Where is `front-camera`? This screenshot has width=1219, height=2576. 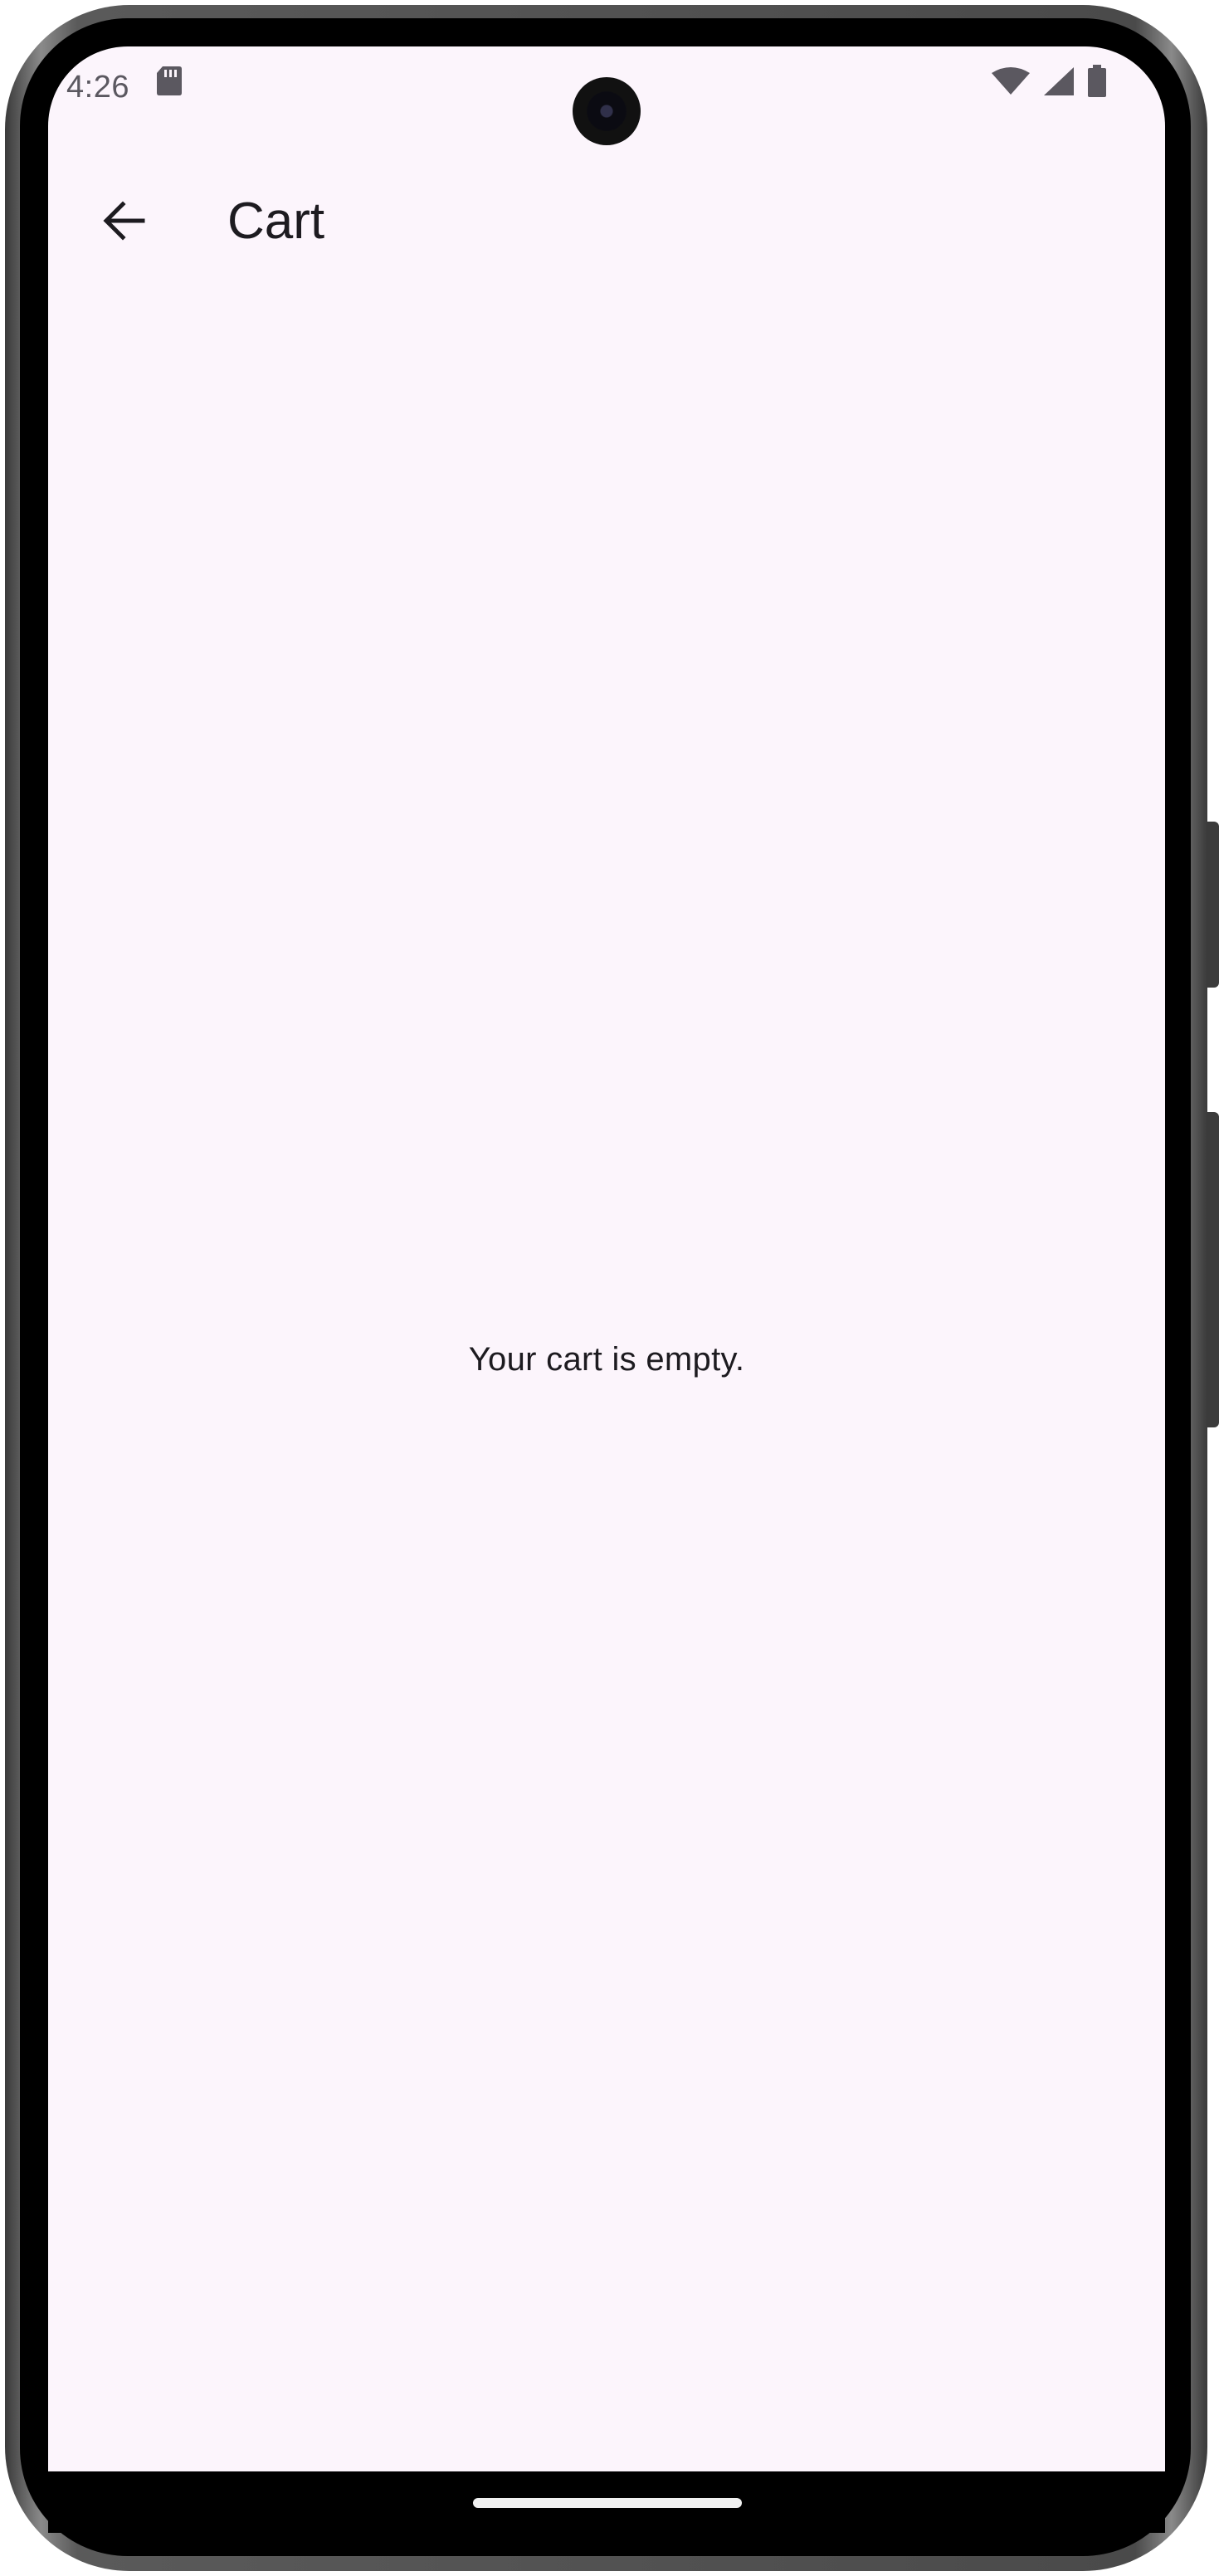
front-camera is located at coordinates (607, 111).